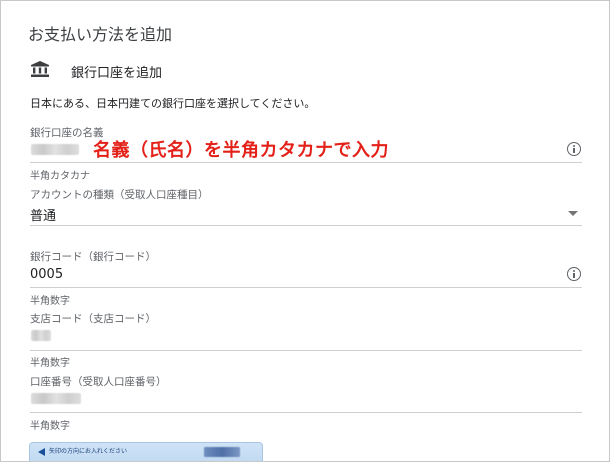 The image size is (610, 462). Describe the element at coordinates (222, 452) in the screenshot. I see `card-redacted-area` at that location.